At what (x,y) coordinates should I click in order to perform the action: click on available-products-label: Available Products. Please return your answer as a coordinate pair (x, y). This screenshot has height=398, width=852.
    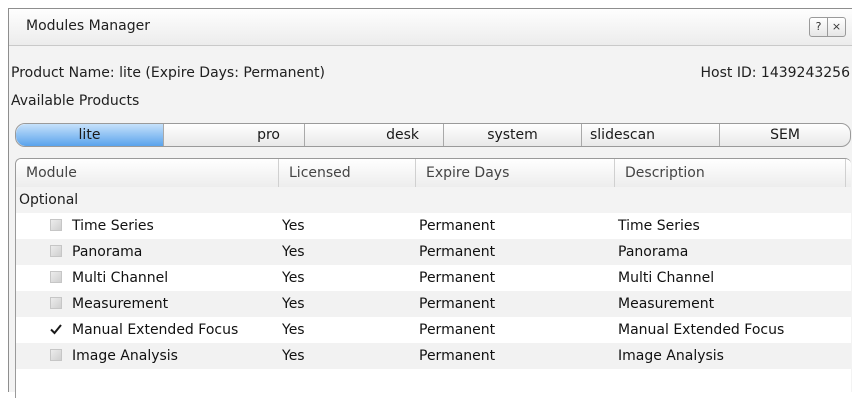
    Looking at the image, I should click on (75, 101).